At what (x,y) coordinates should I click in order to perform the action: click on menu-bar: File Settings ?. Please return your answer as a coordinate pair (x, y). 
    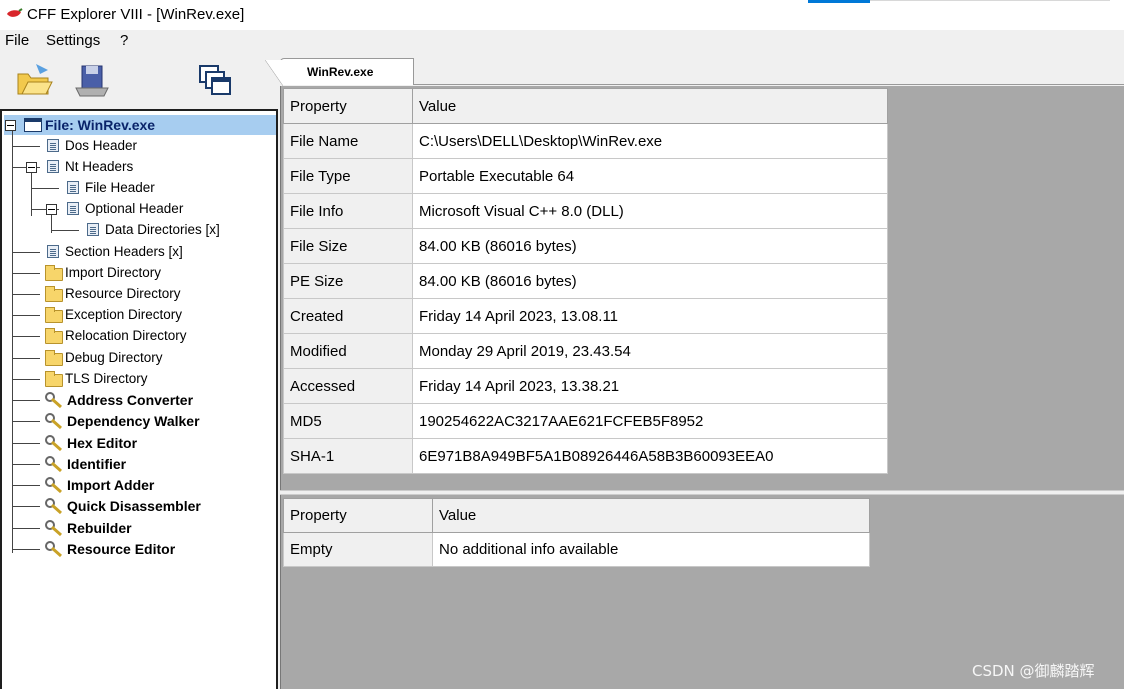
    Looking at the image, I should click on (562, 41).